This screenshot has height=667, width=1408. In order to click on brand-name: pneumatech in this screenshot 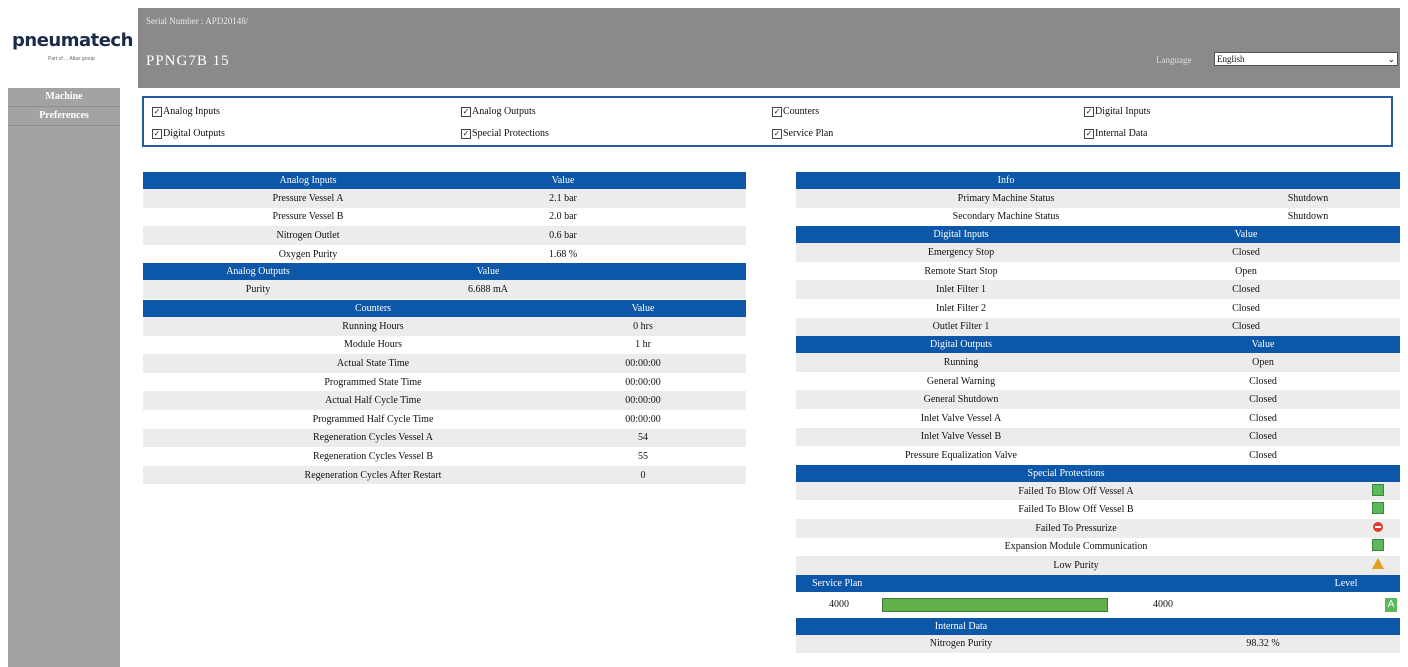, I will do `click(72, 40)`.